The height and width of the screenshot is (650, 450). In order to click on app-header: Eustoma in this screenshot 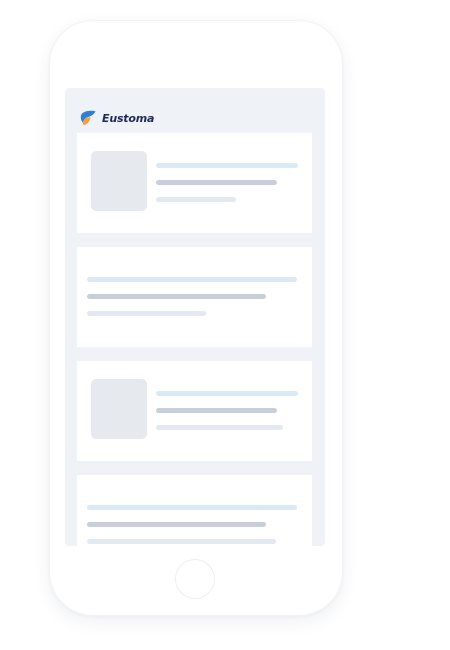, I will do `click(116, 118)`.